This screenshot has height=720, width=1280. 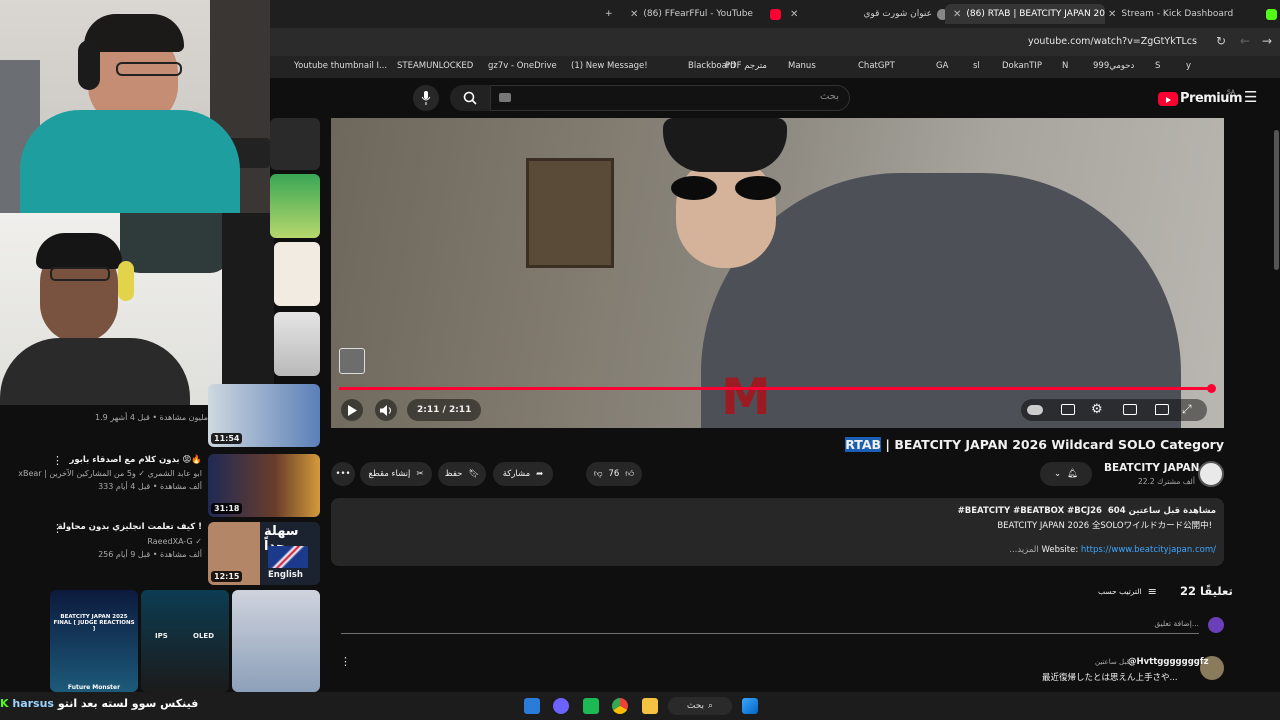 I want to click on miniplayer-icon, so click(x=1130, y=409).